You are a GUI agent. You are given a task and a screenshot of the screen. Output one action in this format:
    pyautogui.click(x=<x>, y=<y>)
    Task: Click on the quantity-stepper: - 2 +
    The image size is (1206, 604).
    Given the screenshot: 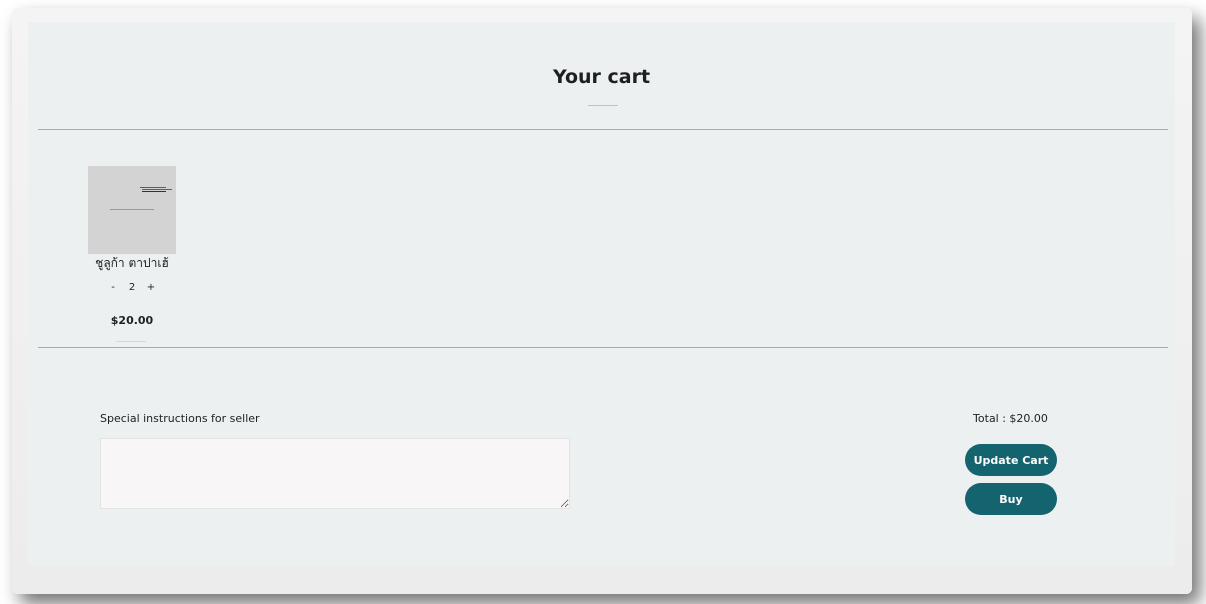 What is the action you would take?
    pyautogui.click(x=132, y=287)
    